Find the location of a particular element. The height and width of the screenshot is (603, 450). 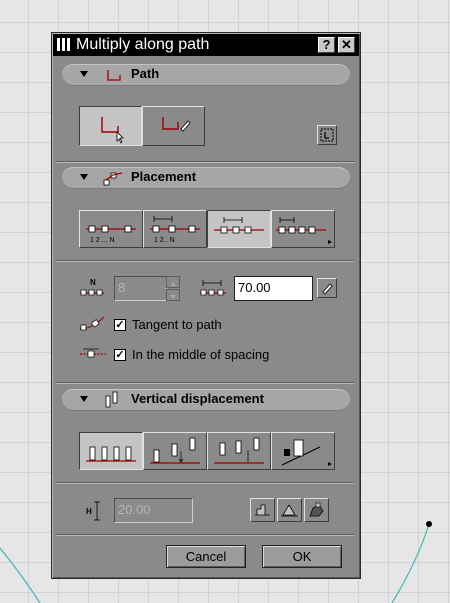

reference-top-icon is located at coordinates (316, 509).